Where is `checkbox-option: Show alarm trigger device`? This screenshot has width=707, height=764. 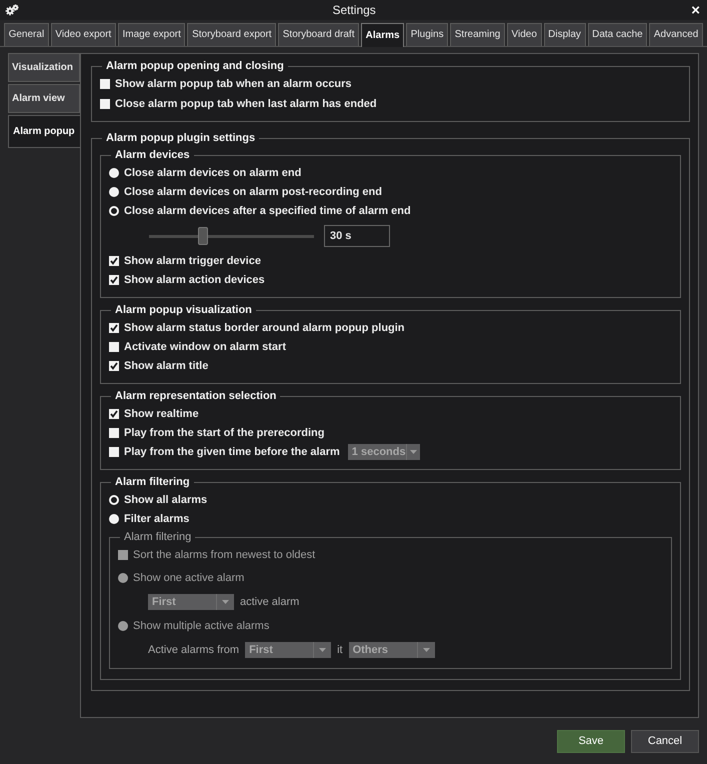
checkbox-option: Show alarm trigger device is located at coordinates (390, 261).